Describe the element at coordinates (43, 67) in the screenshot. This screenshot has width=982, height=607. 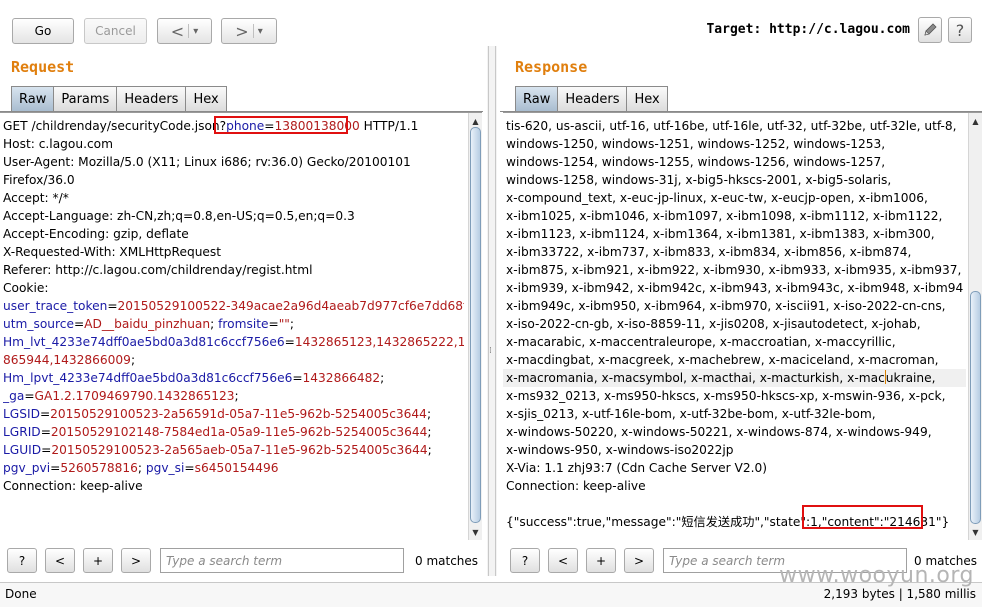
I see `request-title: Request` at that location.